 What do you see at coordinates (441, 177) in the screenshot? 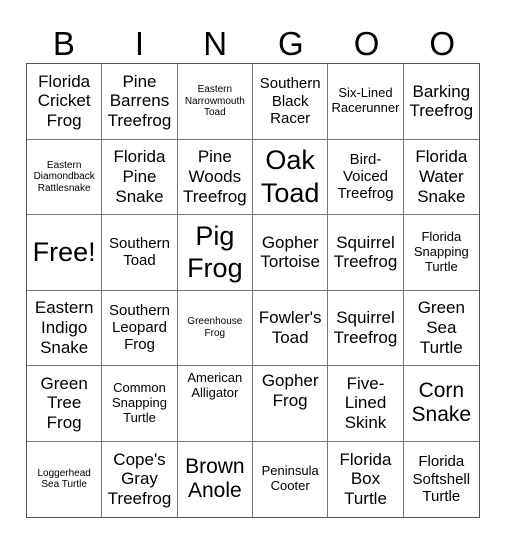
I see `bingo-cell: Florida Water Snake` at bounding box center [441, 177].